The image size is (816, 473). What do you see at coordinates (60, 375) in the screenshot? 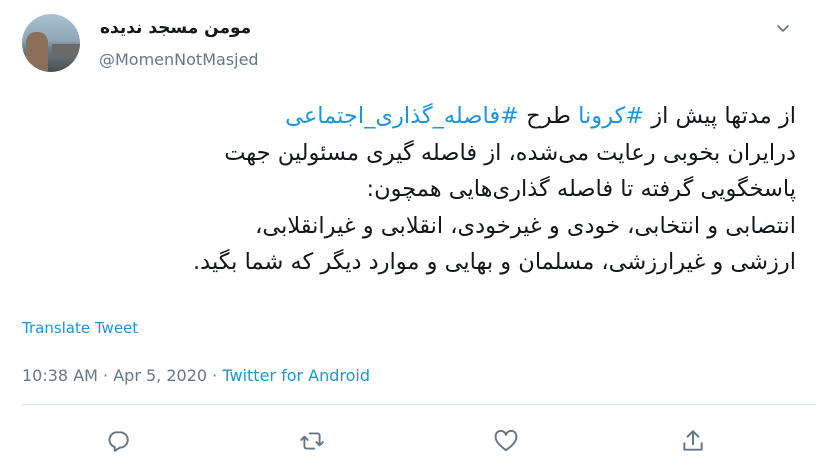
I see `tweet-time: 10:38 AM` at bounding box center [60, 375].